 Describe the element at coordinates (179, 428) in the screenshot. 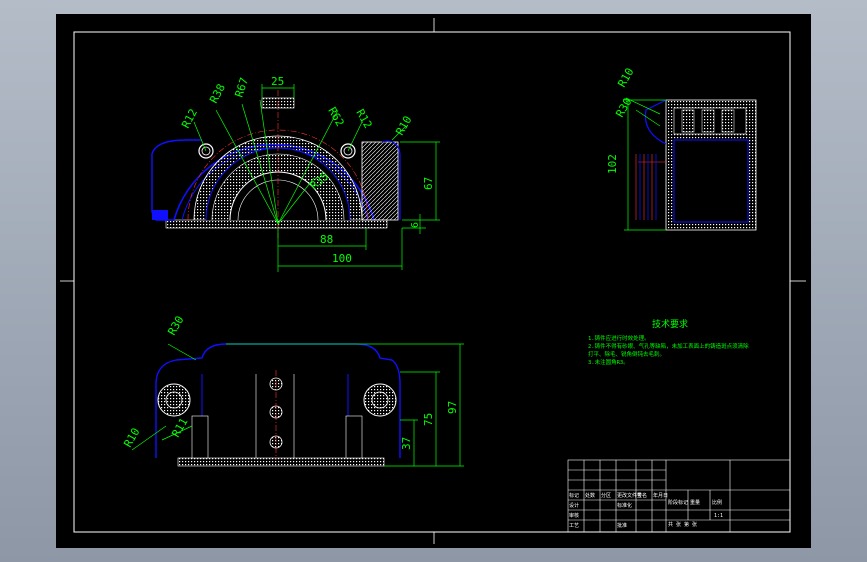

I see `dim-top-r11: R11` at that location.